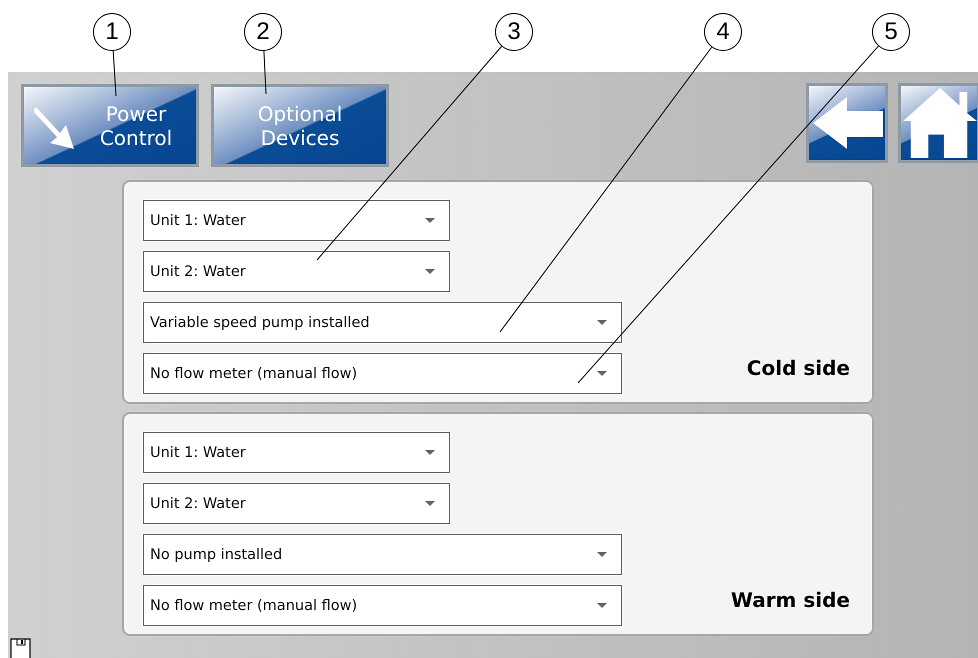 This screenshot has width=978, height=658. What do you see at coordinates (263, 32) in the screenshot?
I see `callout-number: 2` at bounding box center [263, 32].